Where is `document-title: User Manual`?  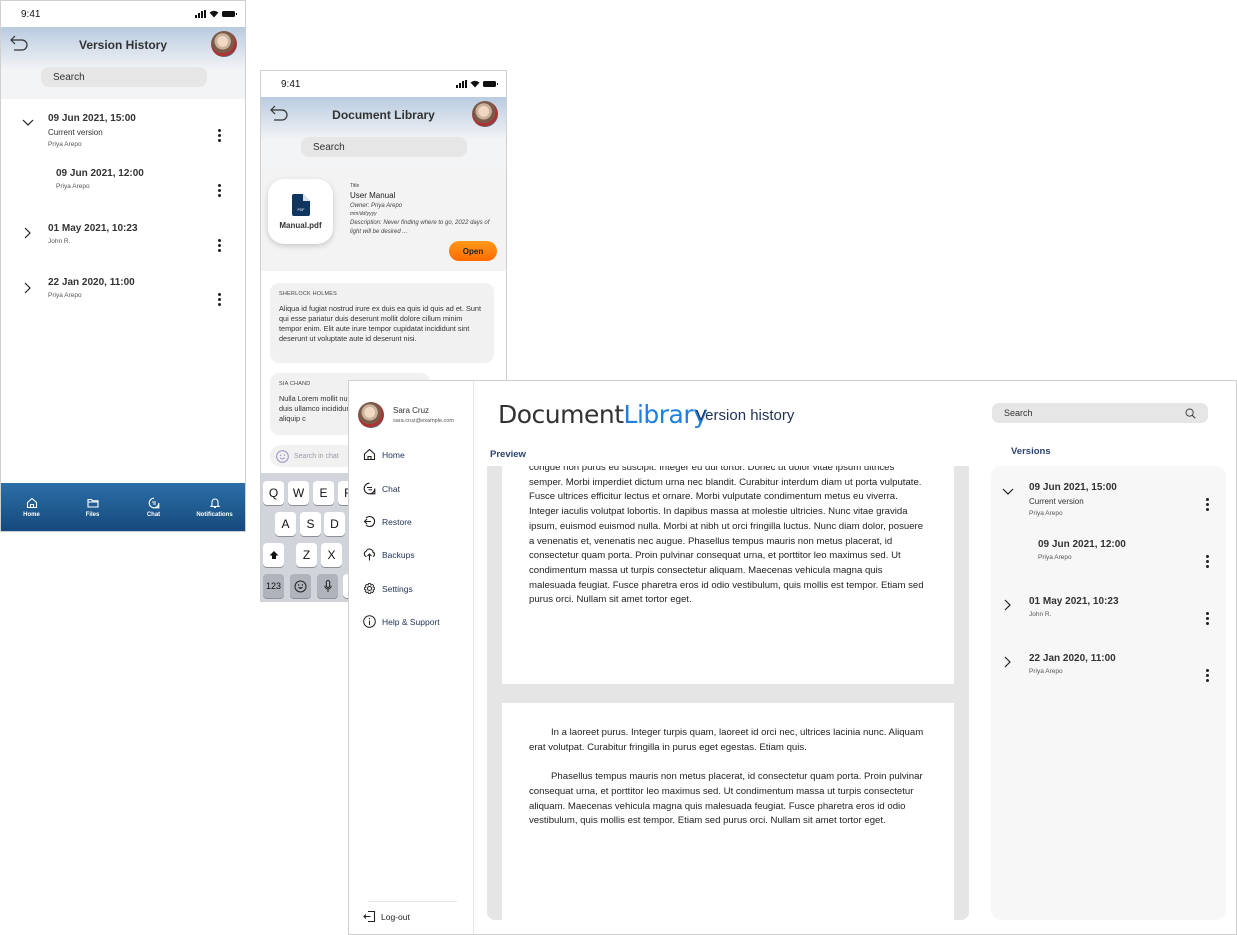 document-title: User Manual is located at coordinates (373, 195).